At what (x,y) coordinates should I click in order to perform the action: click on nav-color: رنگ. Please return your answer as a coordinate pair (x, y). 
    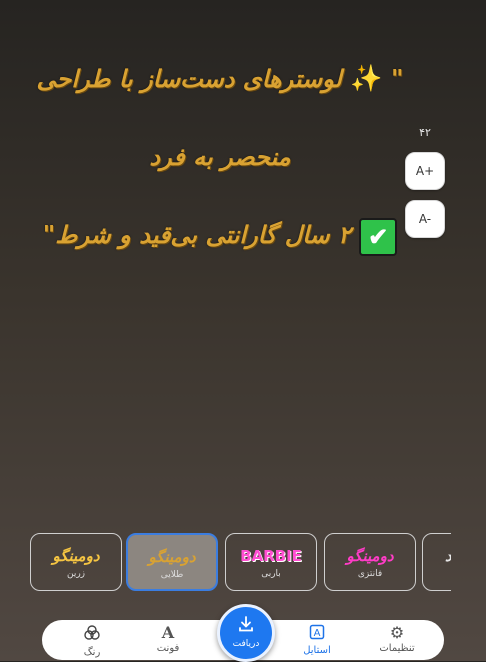
    Looking at the image, I should click on (92, 640).